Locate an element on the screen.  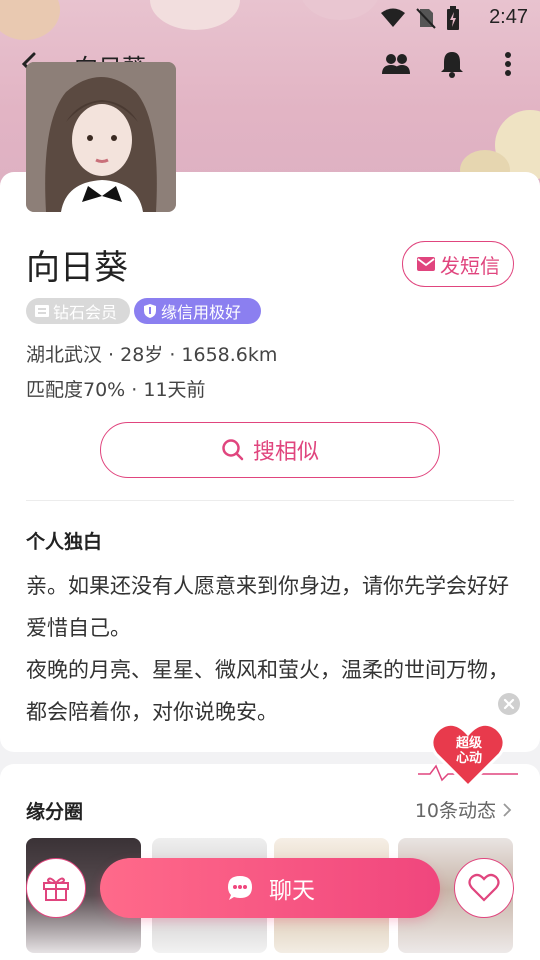
super-like-button: 超级 心动 is located at coordinates (468, 752).